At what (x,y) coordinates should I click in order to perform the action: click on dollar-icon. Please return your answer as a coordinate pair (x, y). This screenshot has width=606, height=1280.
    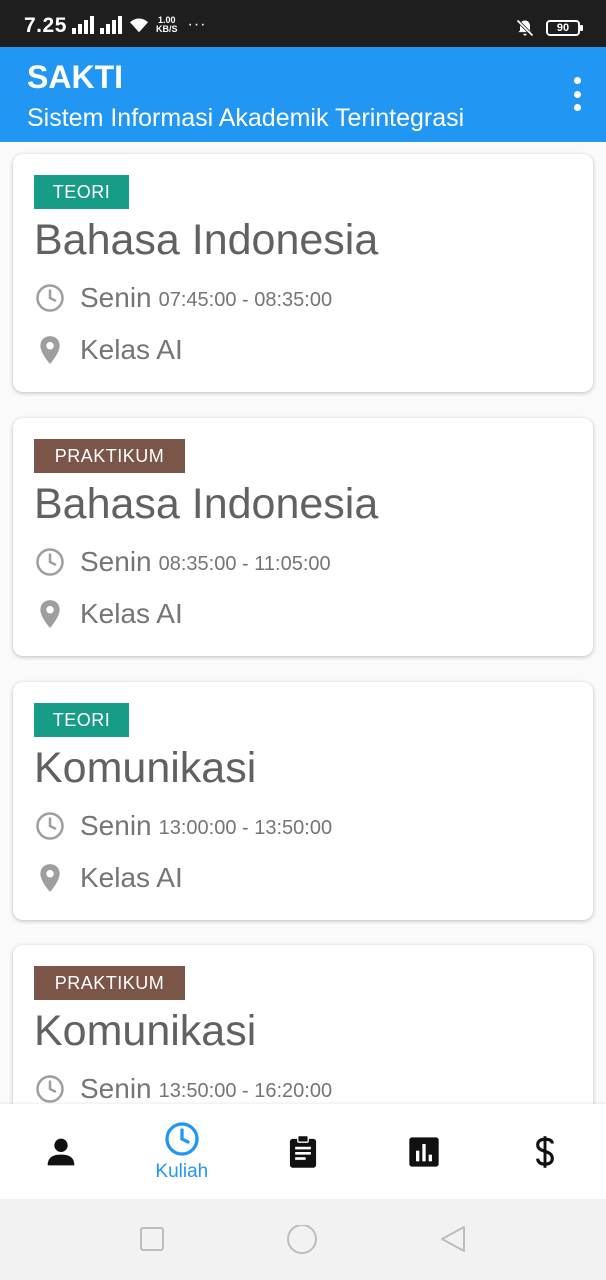
    Looking at the image, I should click on (545, 1151).